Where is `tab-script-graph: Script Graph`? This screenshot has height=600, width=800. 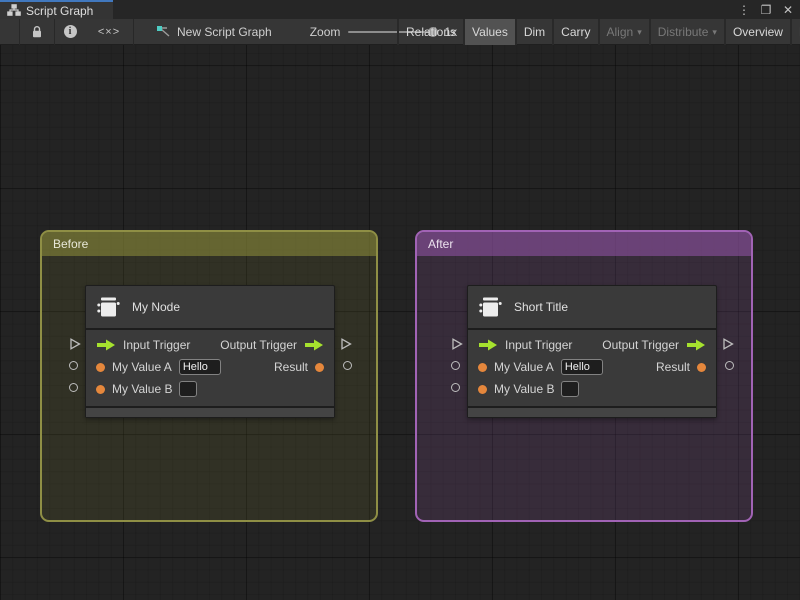
tab-script-graph: Script Graph is located at coordinates (56, 9).